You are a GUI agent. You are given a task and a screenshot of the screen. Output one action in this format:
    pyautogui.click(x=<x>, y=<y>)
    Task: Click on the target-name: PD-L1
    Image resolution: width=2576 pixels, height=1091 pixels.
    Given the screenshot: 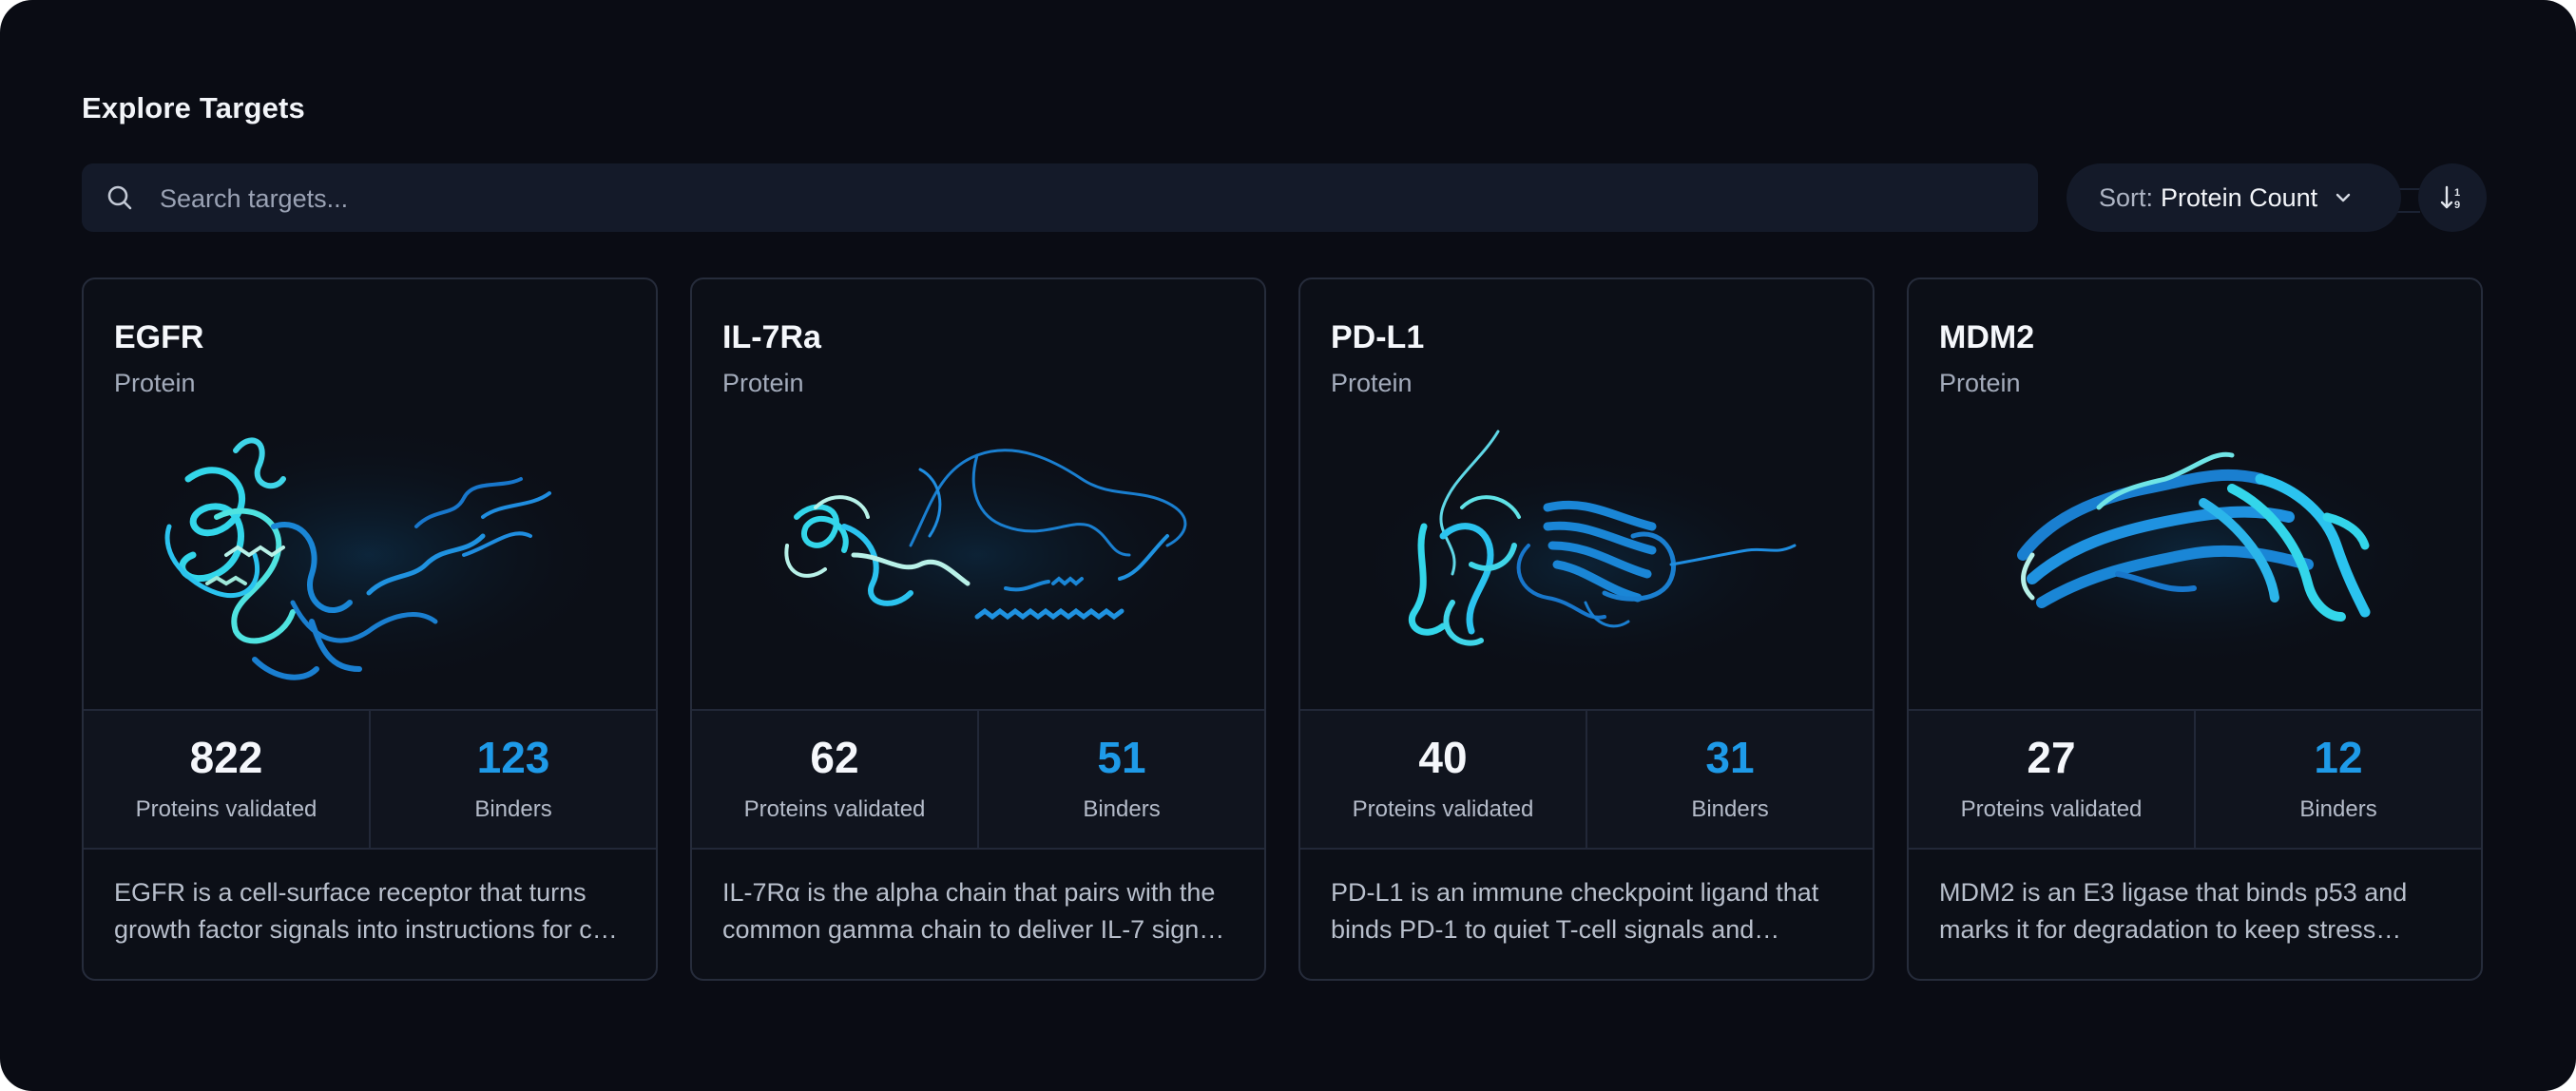 What is the action you would take?
    pyautogui.click(x=1378, y=337)
    